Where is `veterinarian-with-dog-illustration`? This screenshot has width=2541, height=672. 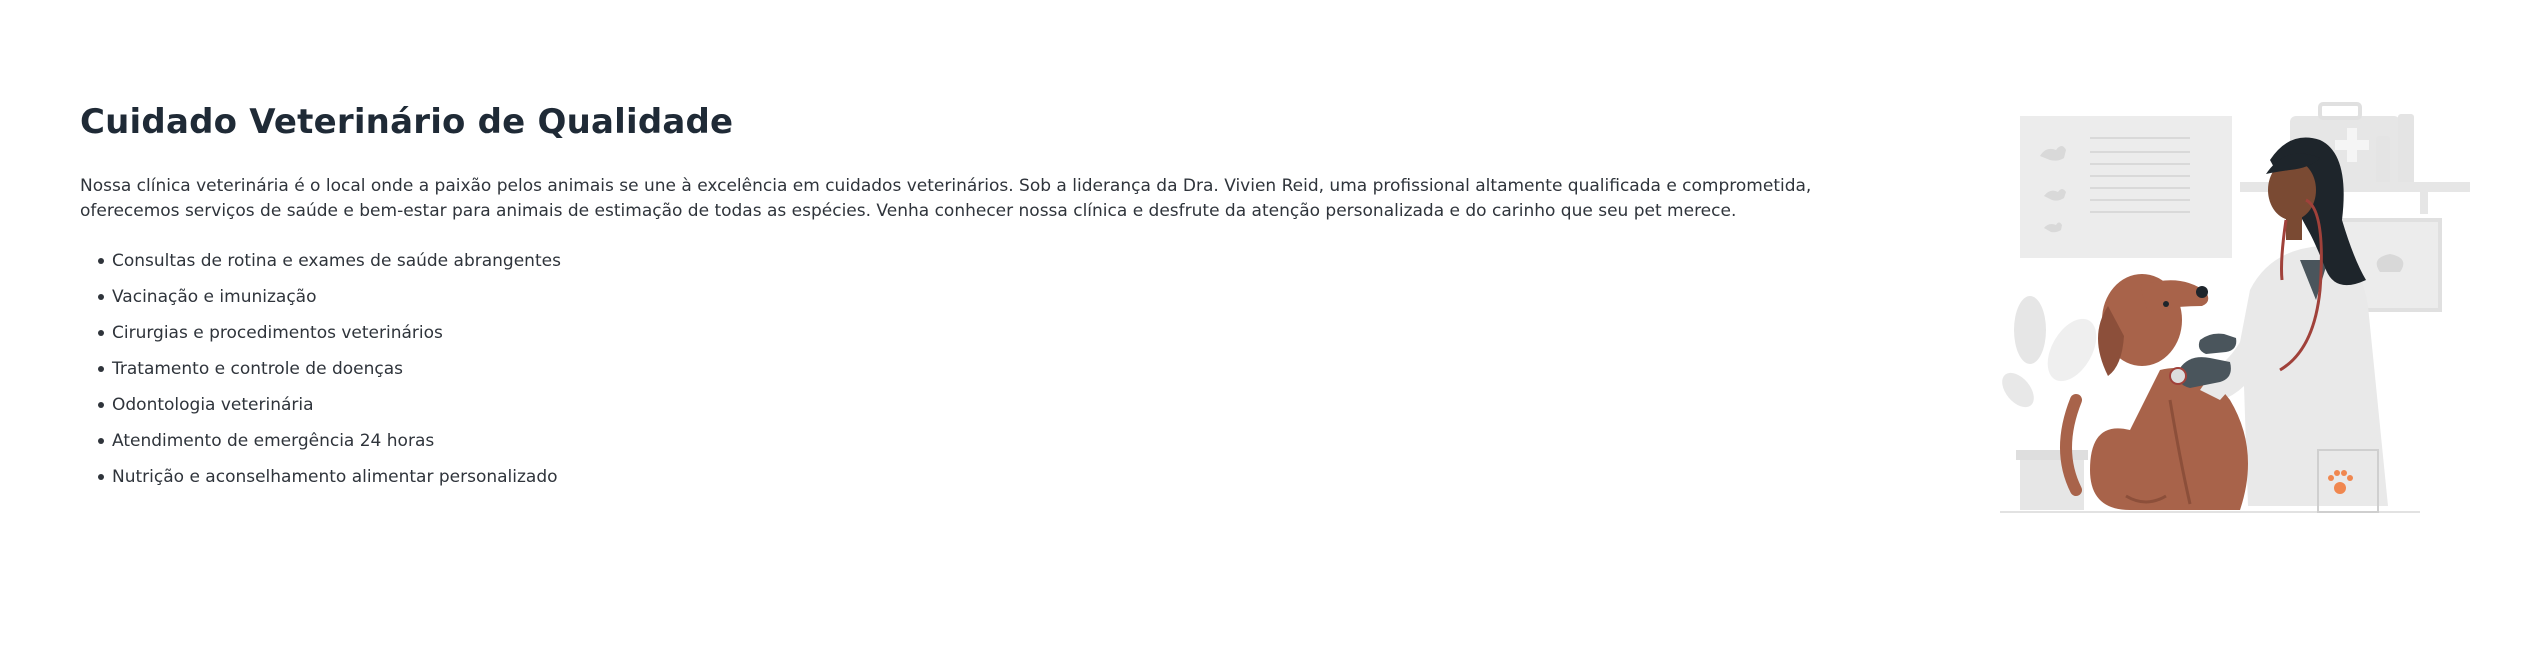
veterinarian-with-dog-illustration is located at coordinates (2235, 320).